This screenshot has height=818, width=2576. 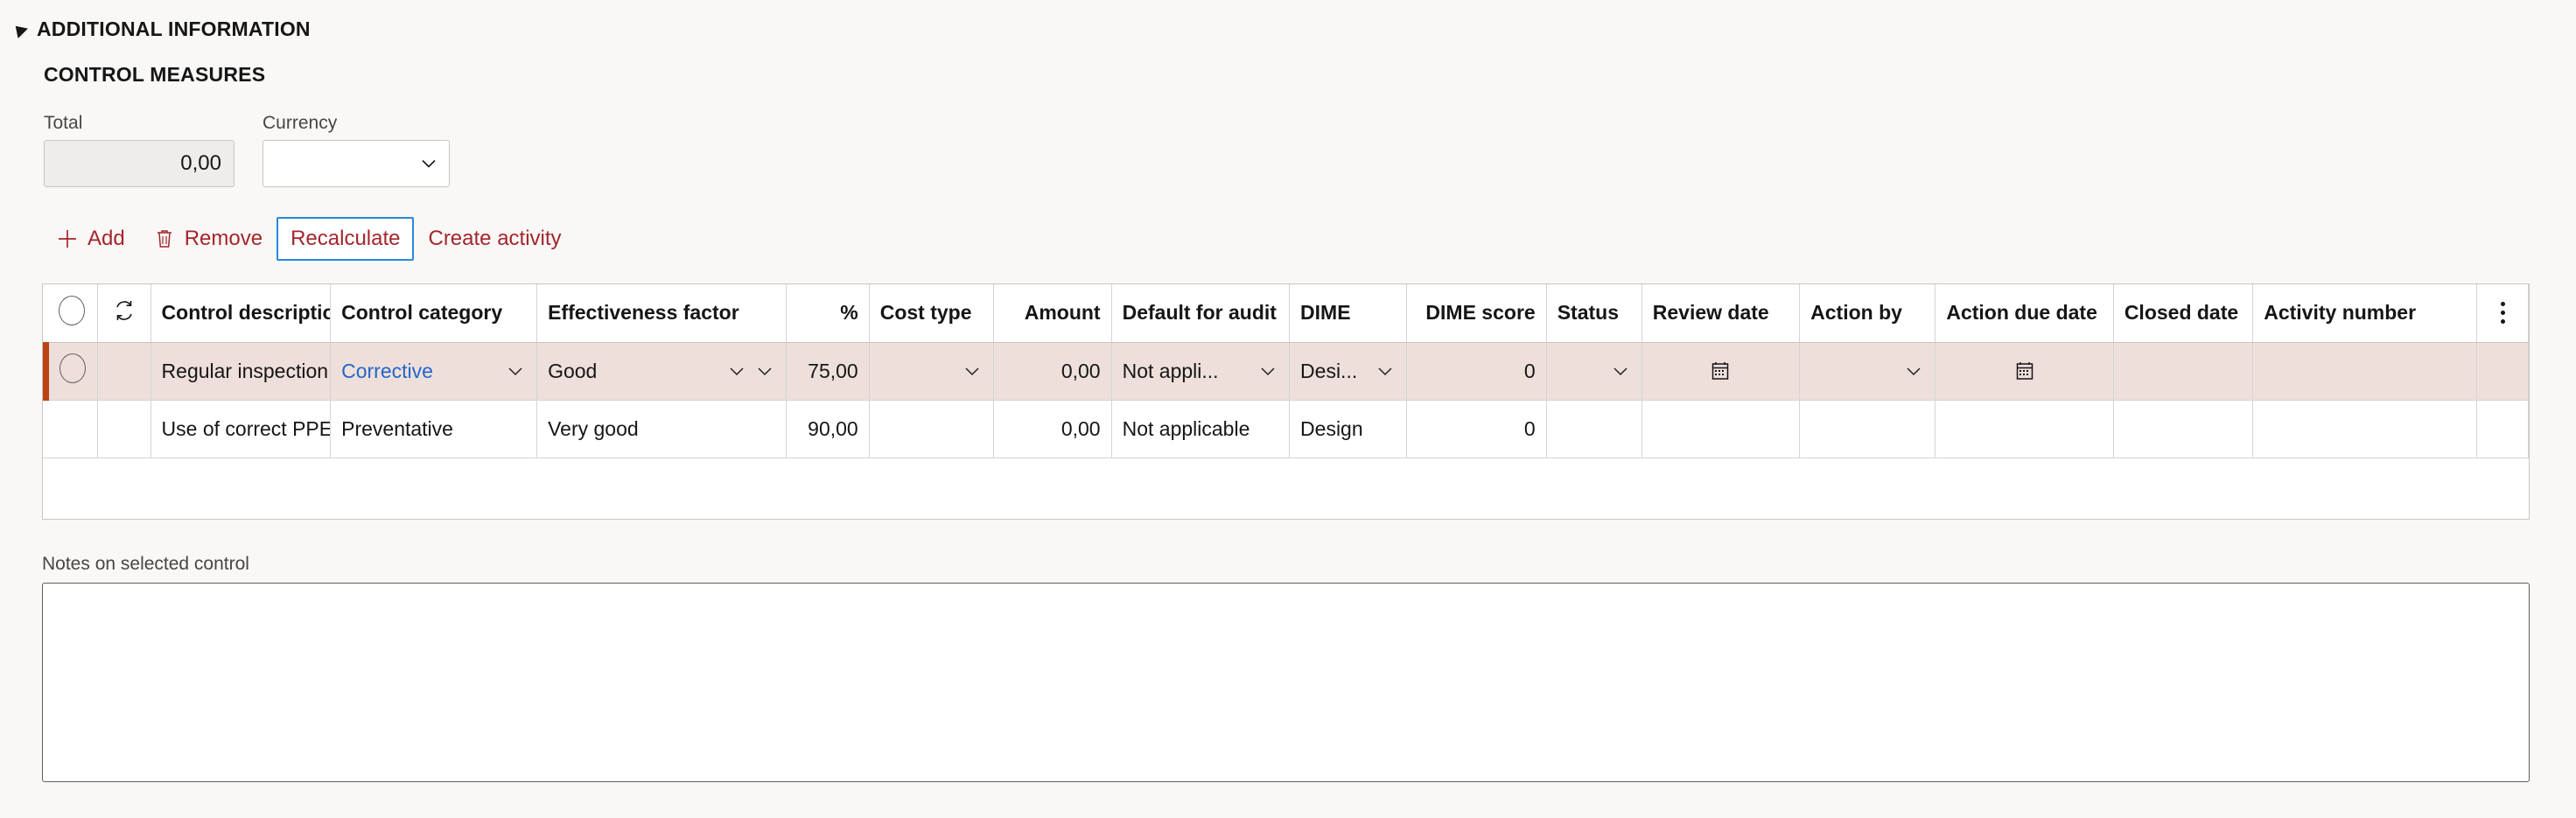 I want to click on remove-button: Remove, so click(x=207, y=239).